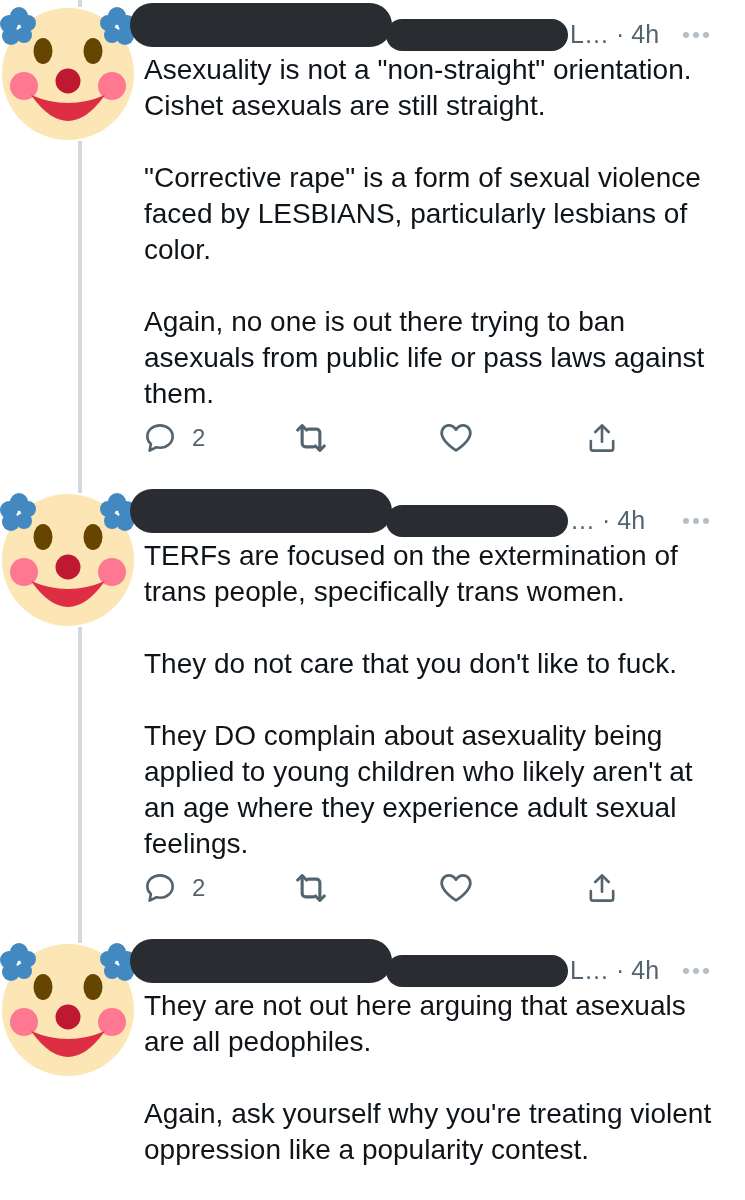  Describe the element at coordinates (419, 790) in the screenshot. I see `tweet-text: They DO complain about asexuality being applied to young children who likely aren't at an age where they experience adult sexual feelings.` at that location.